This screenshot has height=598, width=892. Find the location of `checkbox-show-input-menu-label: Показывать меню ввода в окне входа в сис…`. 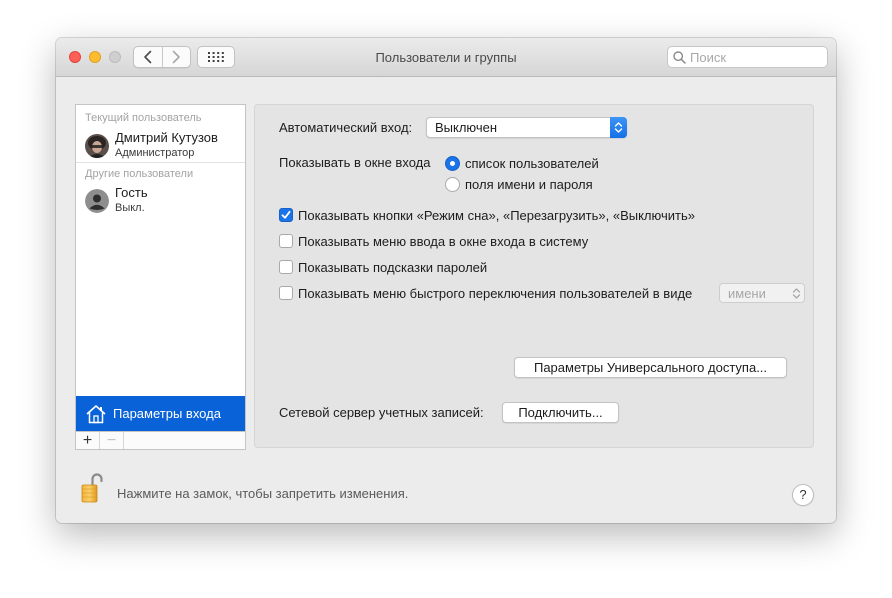

checkbox-show-input-menu-label: Показывать меню ввода в окне входа в сис… is located at coordinates (443, 241).